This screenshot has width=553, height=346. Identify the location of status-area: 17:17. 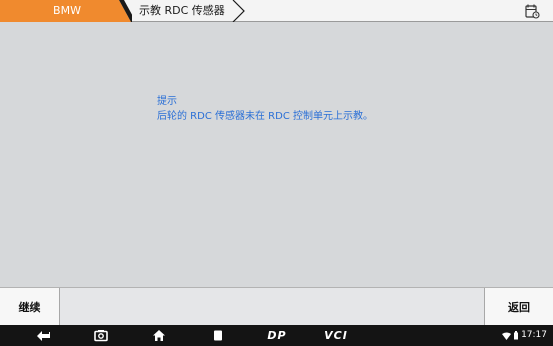
(524, 335).